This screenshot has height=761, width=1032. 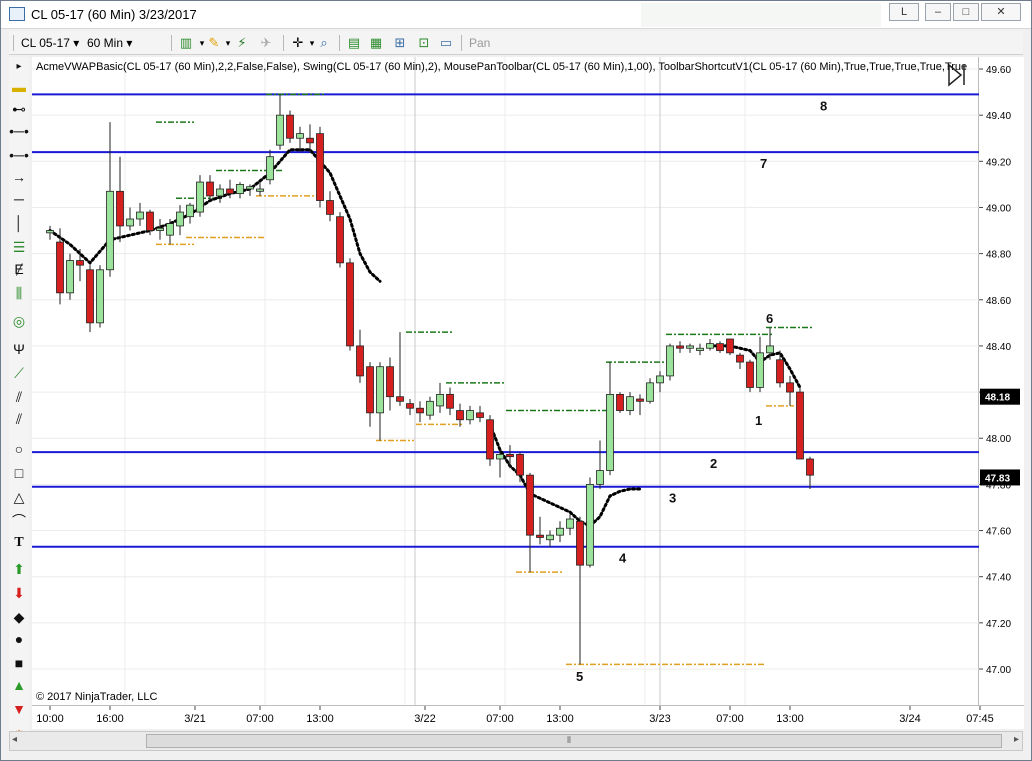 What do you see at coordinates (938, 12) in the screenshot?
I see `minimize-button: –` at bounding box center [938, 12].